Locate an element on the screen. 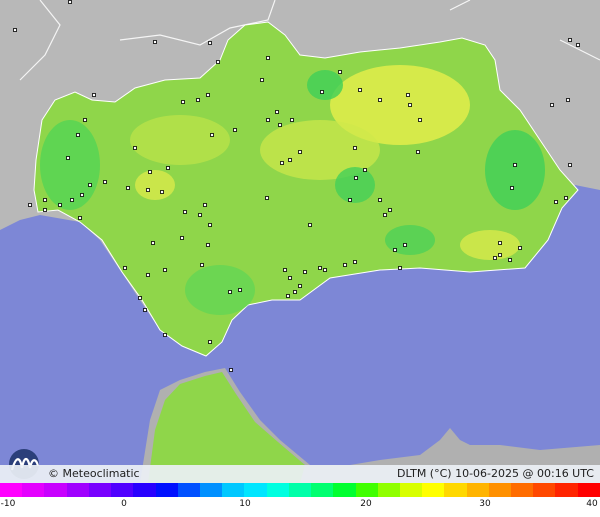  temperature-scale is located at coordinates (300, 490).